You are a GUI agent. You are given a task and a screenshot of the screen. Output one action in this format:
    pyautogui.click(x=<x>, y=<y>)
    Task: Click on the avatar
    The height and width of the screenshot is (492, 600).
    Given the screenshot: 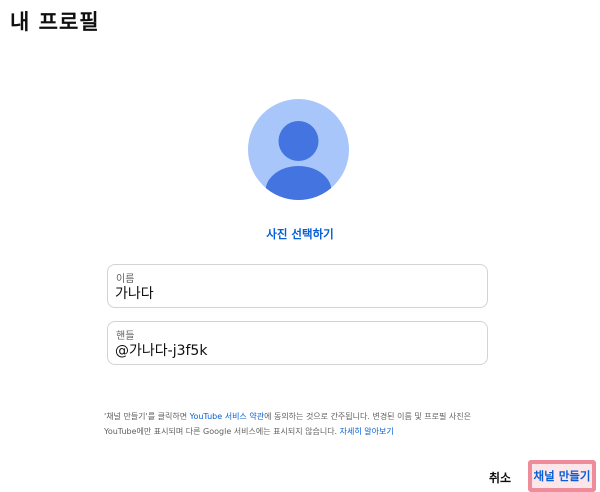 What is the action you would take?
    pyautogui.click(x=298, y=149)
    